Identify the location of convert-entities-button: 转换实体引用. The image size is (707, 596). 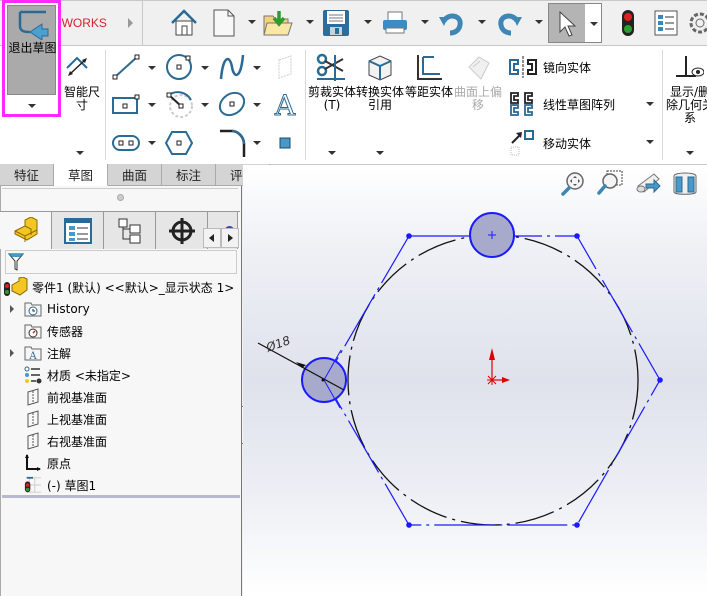
(380, 106).